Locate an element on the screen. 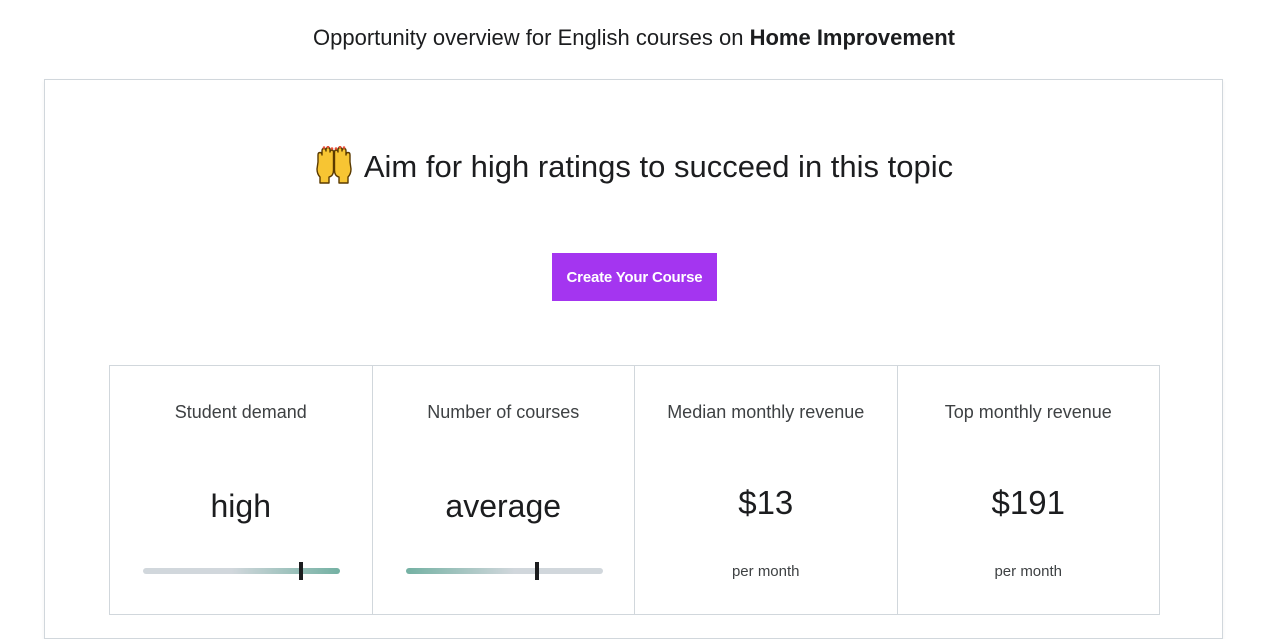  stat-median-monthly-revenue: Median monthly revenue $13 per month is located at coordinates (766, 490).